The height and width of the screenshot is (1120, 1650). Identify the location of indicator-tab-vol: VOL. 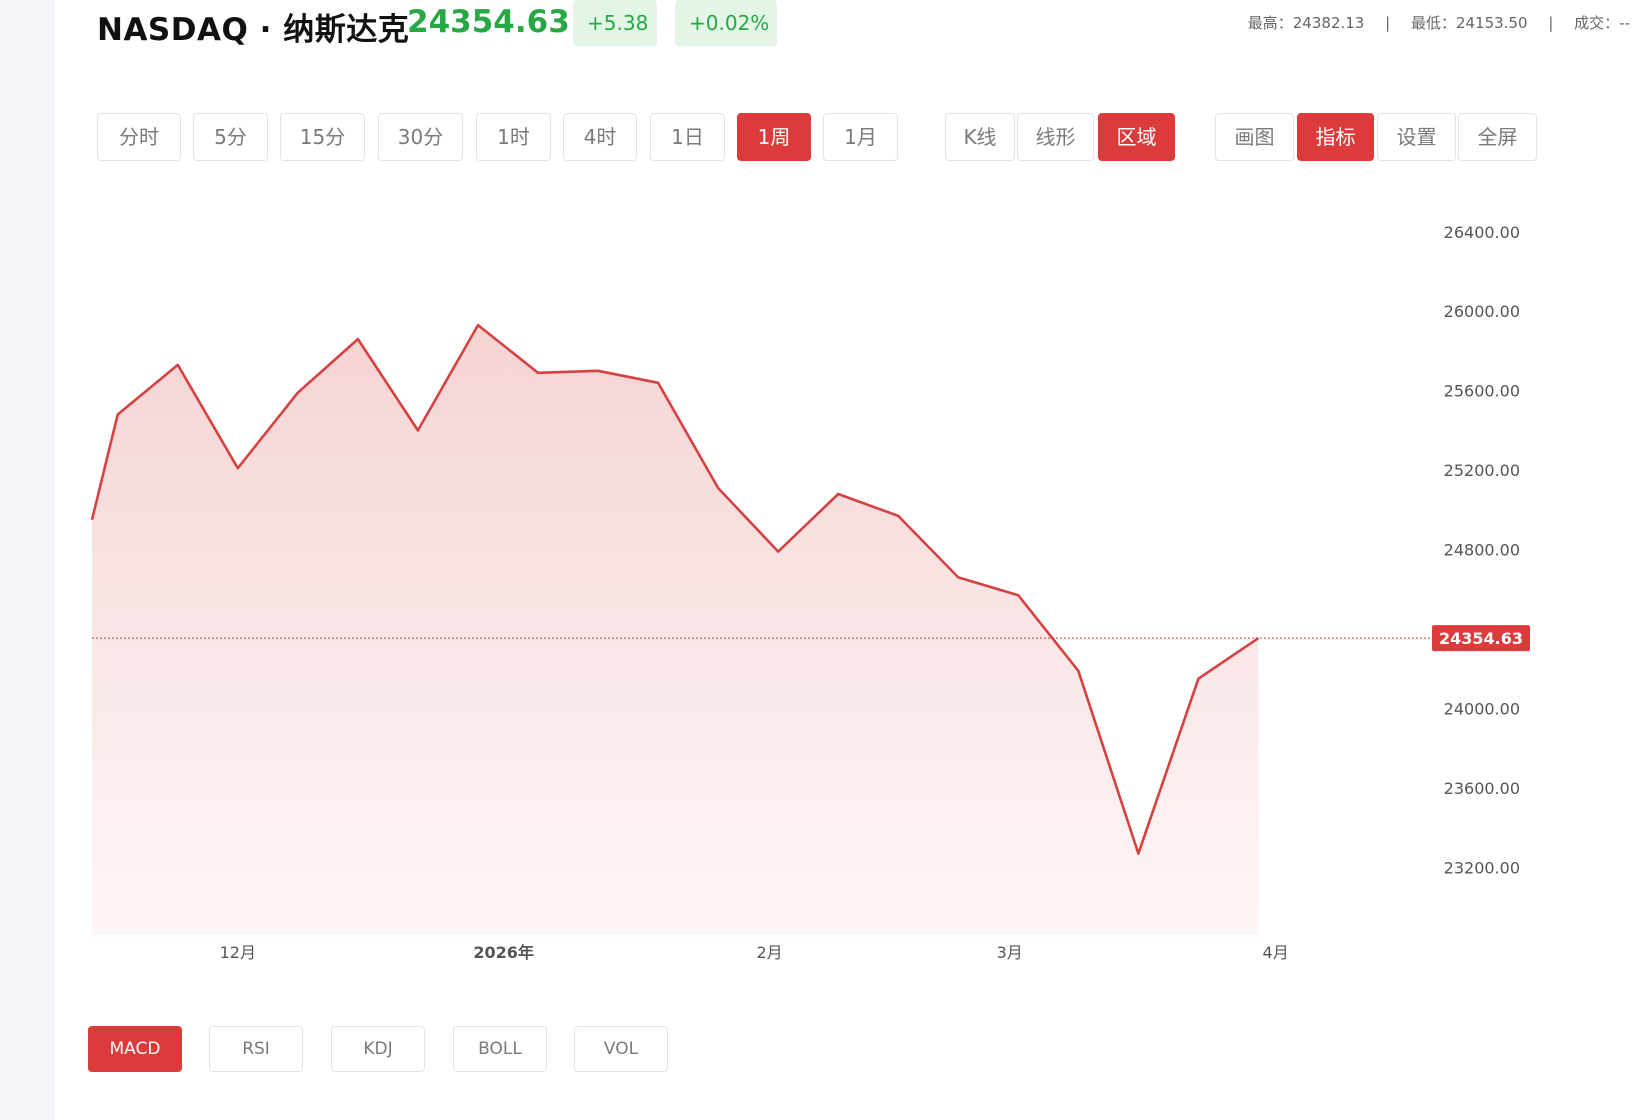
(621, 1049).